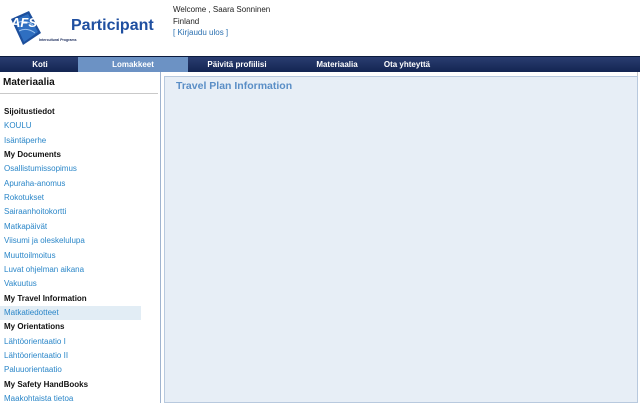  Describe the element at coordinates (112, 25) in the screenshot. I see `logo-text: Participant` at that location.